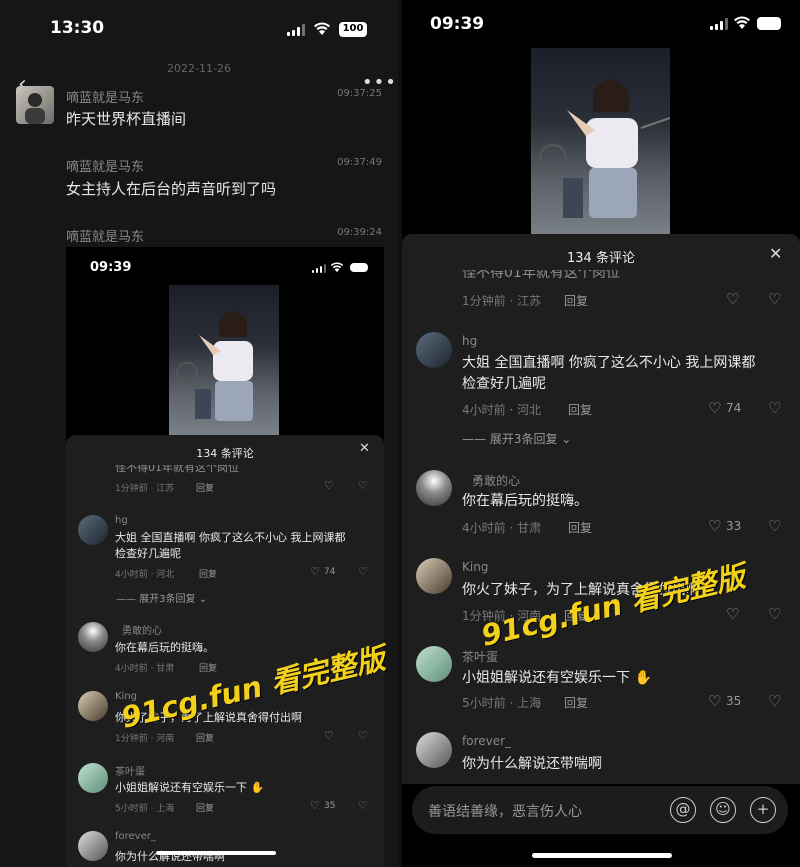  Describe the element at coordinates (130, 770) in the screenshot. I see `comment-username: 茶叶蛋` at that location.